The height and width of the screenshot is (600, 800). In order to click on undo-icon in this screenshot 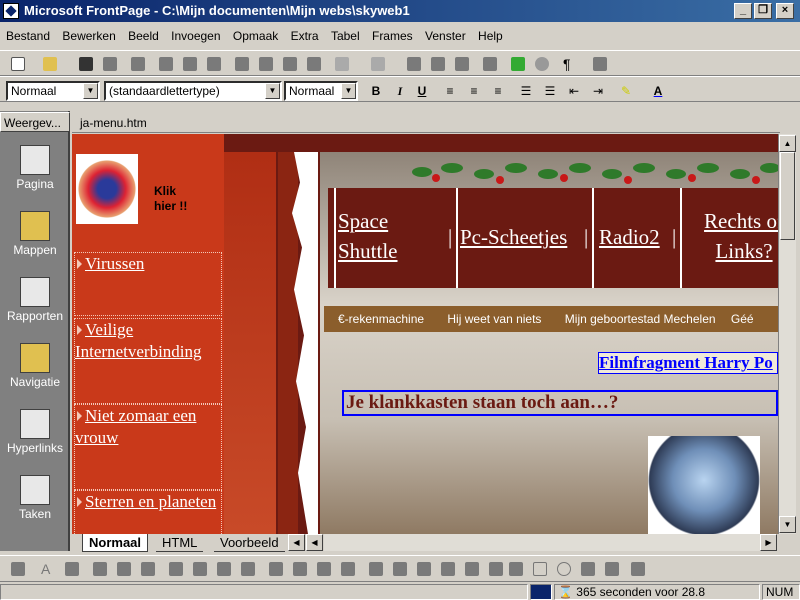, I will do `click(342, 64)`.